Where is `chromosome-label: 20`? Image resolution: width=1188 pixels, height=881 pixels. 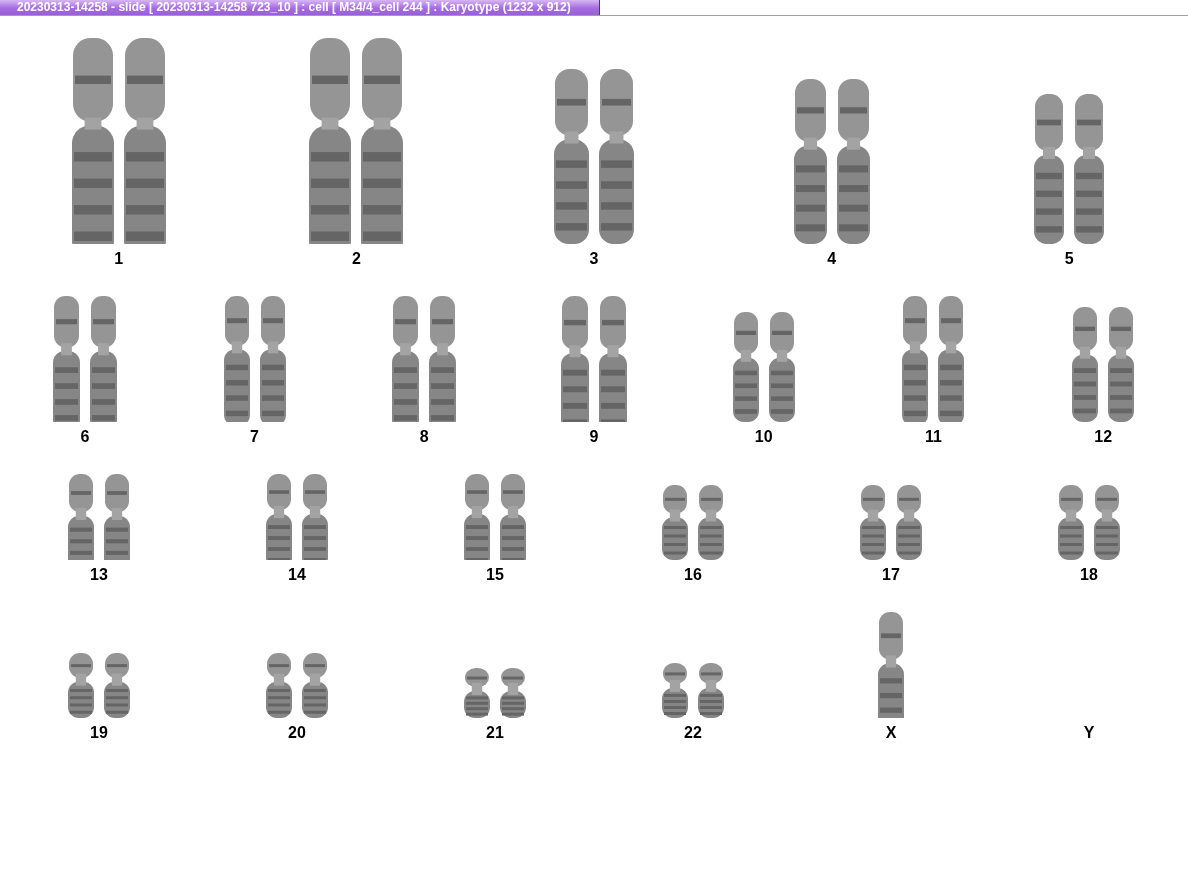
chromosome-label: 20 is located at coordinates (297, 733).